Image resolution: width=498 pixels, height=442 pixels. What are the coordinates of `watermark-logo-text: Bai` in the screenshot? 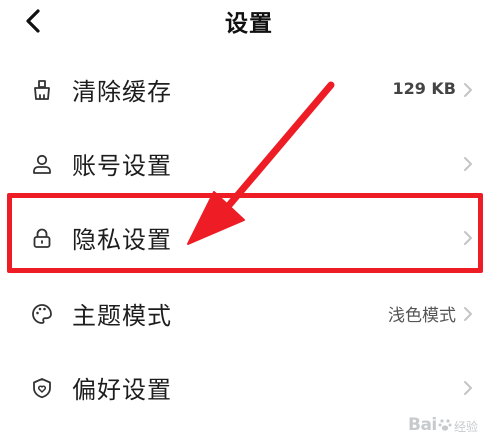 It's located at (422, 425).